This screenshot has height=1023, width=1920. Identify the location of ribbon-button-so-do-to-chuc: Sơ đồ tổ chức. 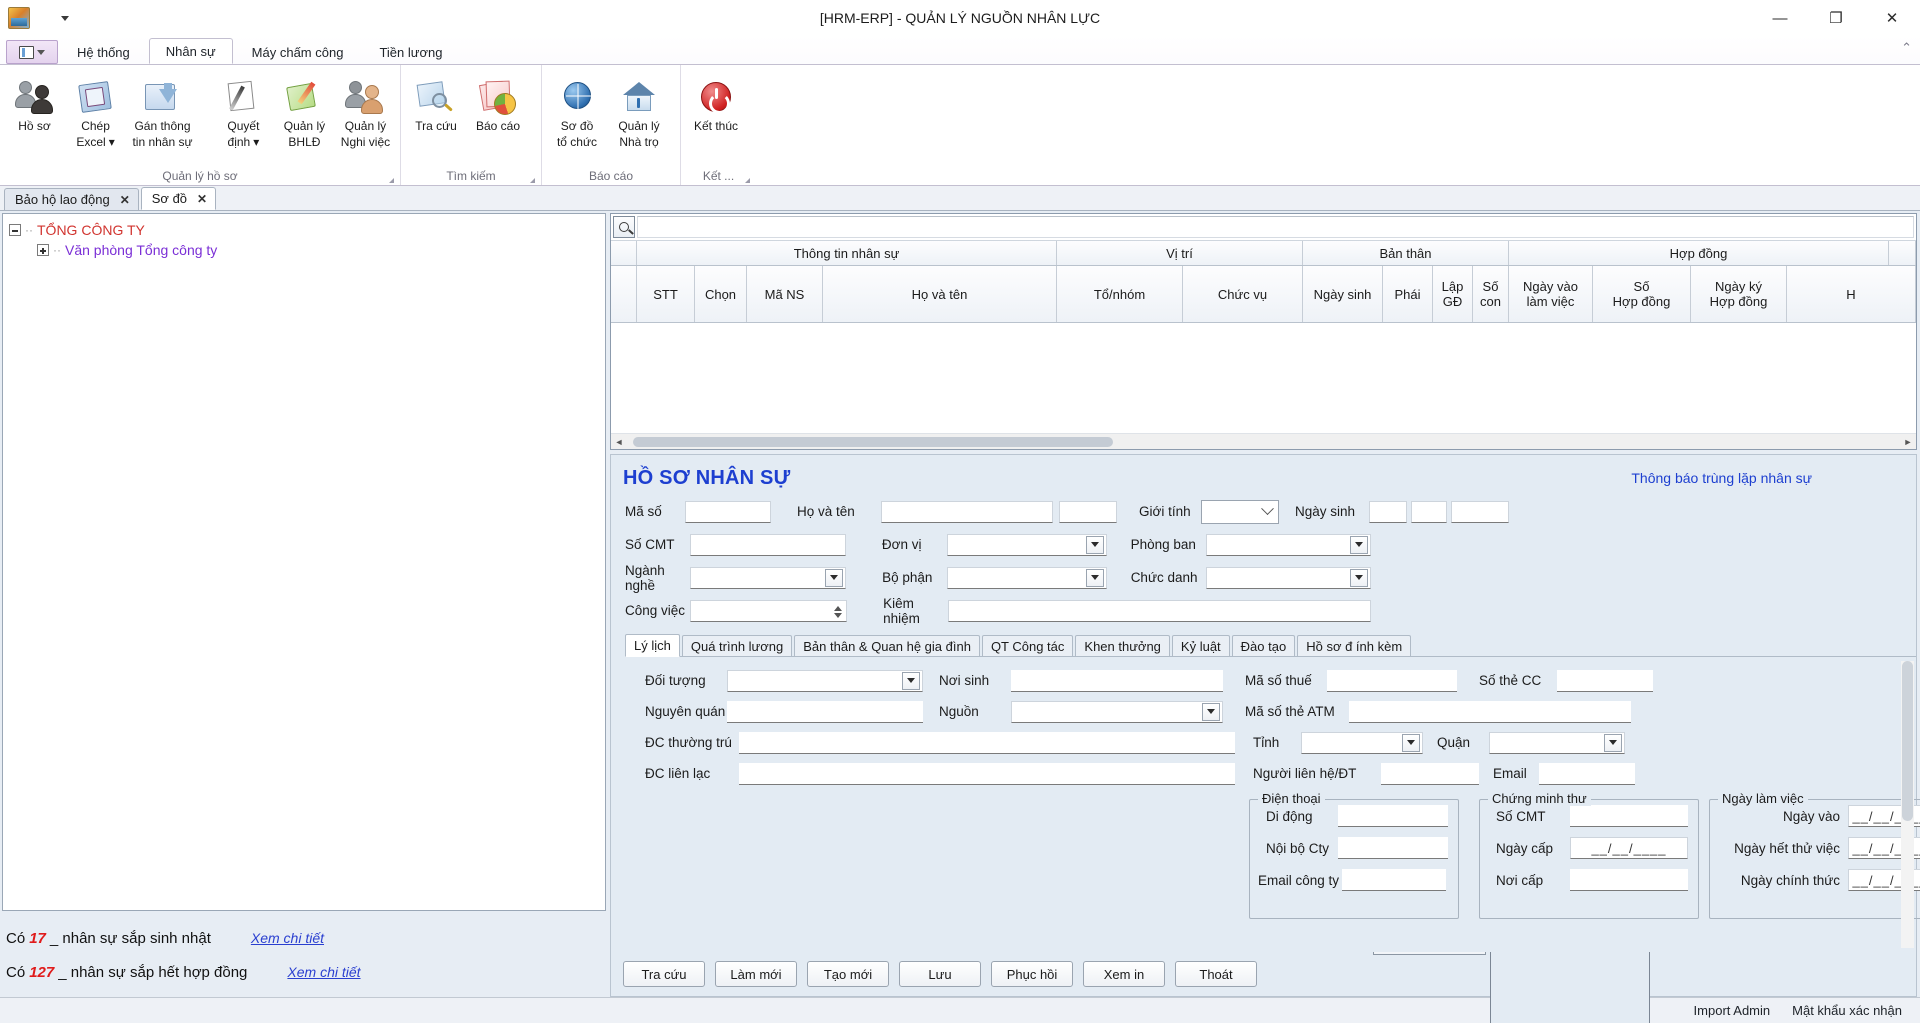
(577, 114).